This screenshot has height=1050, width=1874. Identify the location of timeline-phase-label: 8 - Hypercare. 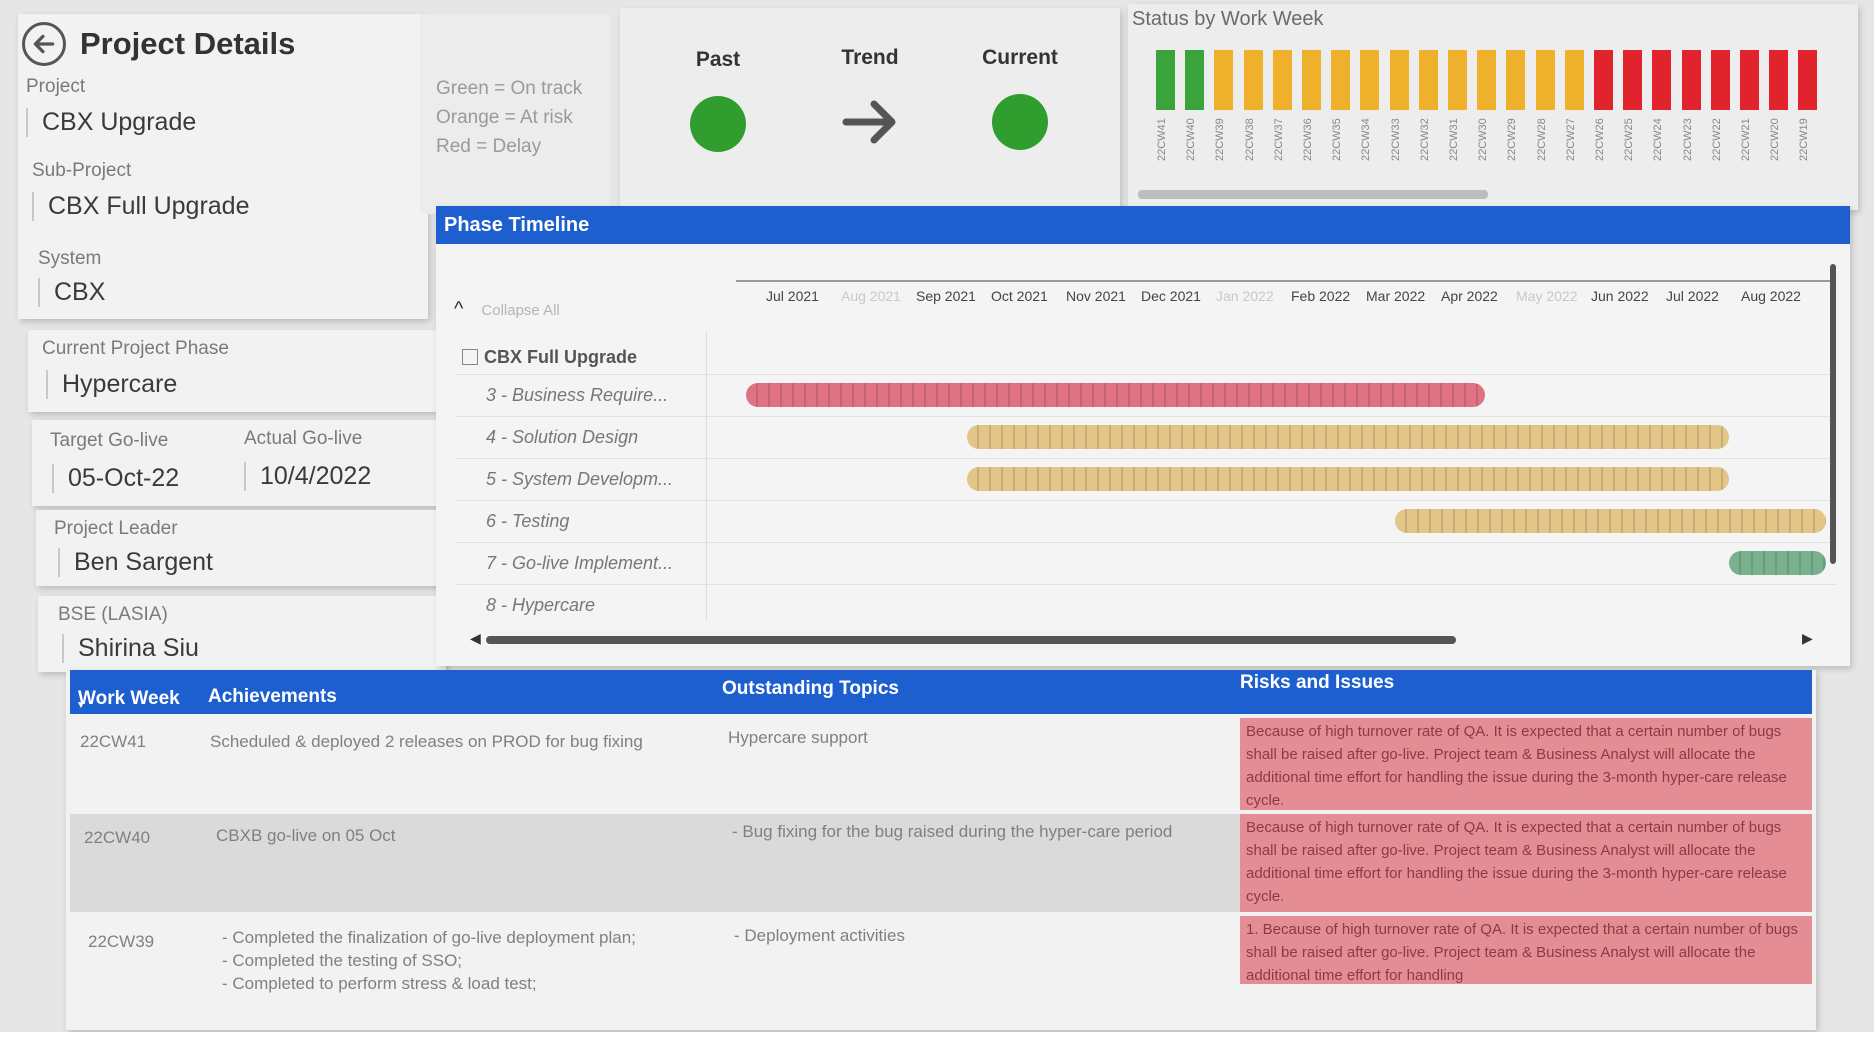
(576, 605).